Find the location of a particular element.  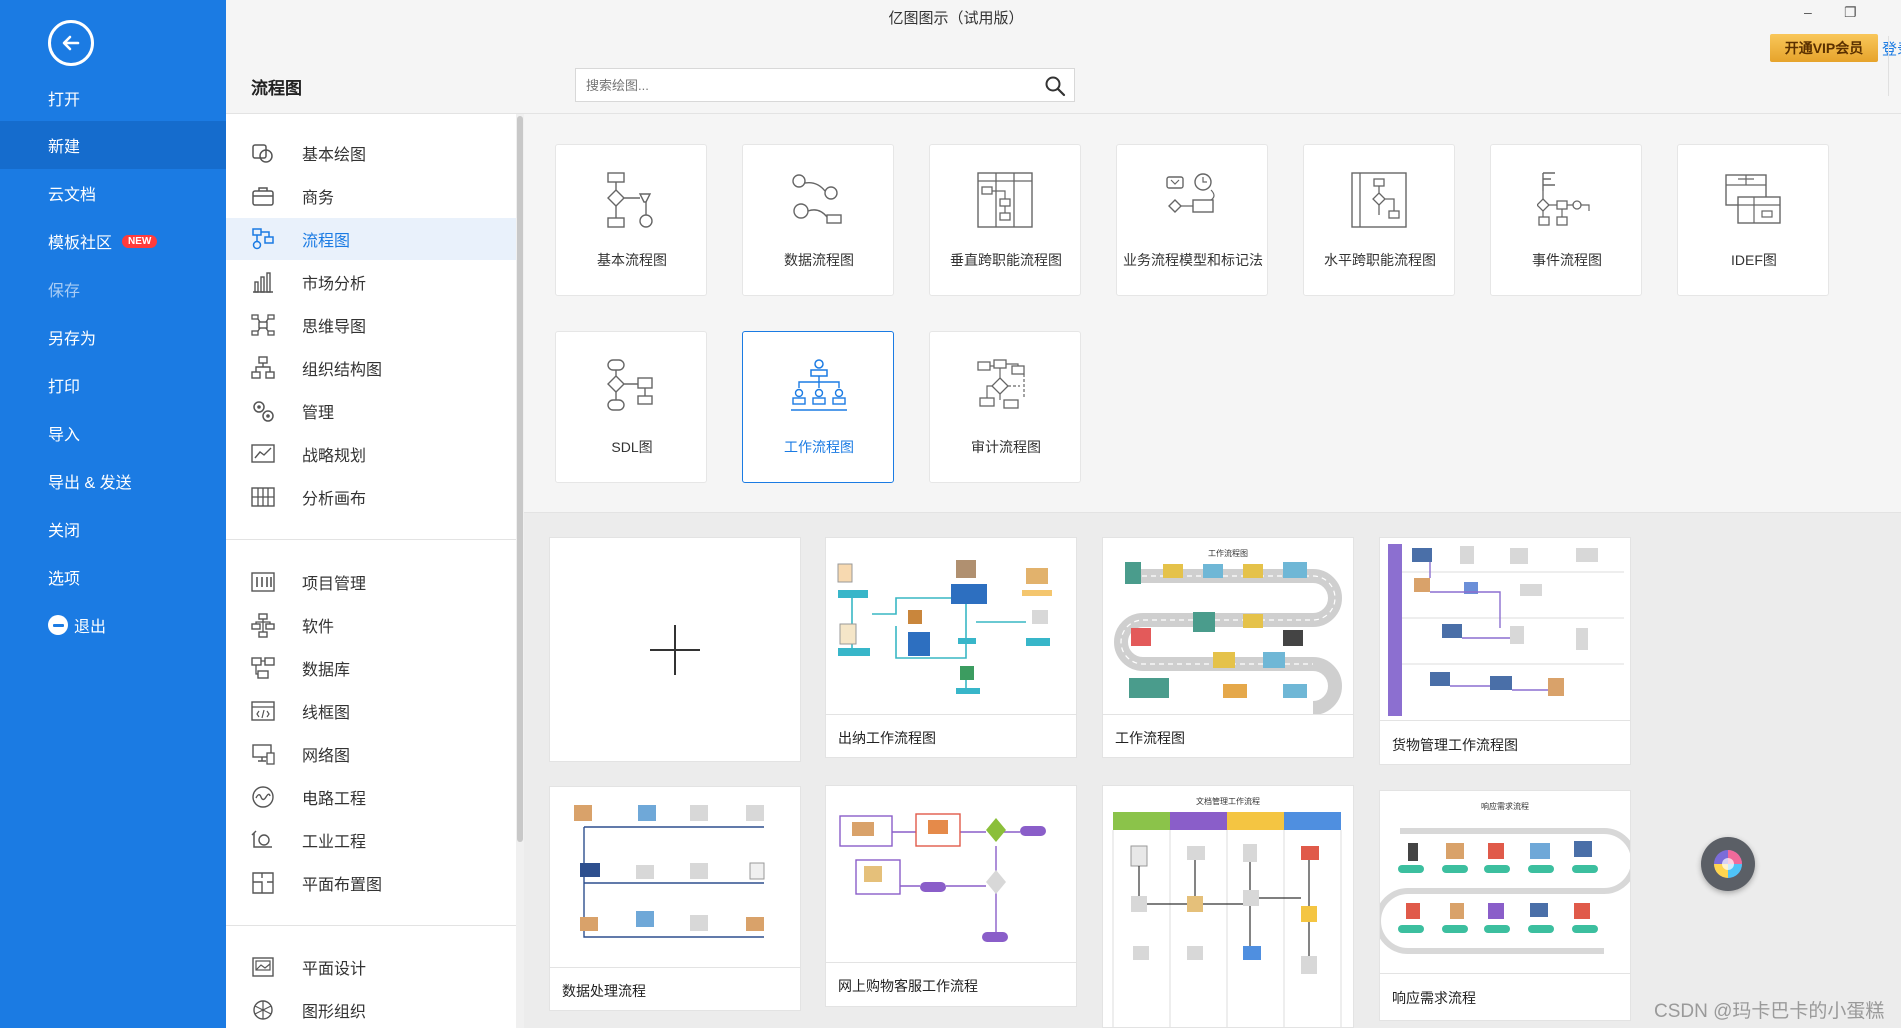

category-label: 战略规划 is located at coordinates (334, 456).